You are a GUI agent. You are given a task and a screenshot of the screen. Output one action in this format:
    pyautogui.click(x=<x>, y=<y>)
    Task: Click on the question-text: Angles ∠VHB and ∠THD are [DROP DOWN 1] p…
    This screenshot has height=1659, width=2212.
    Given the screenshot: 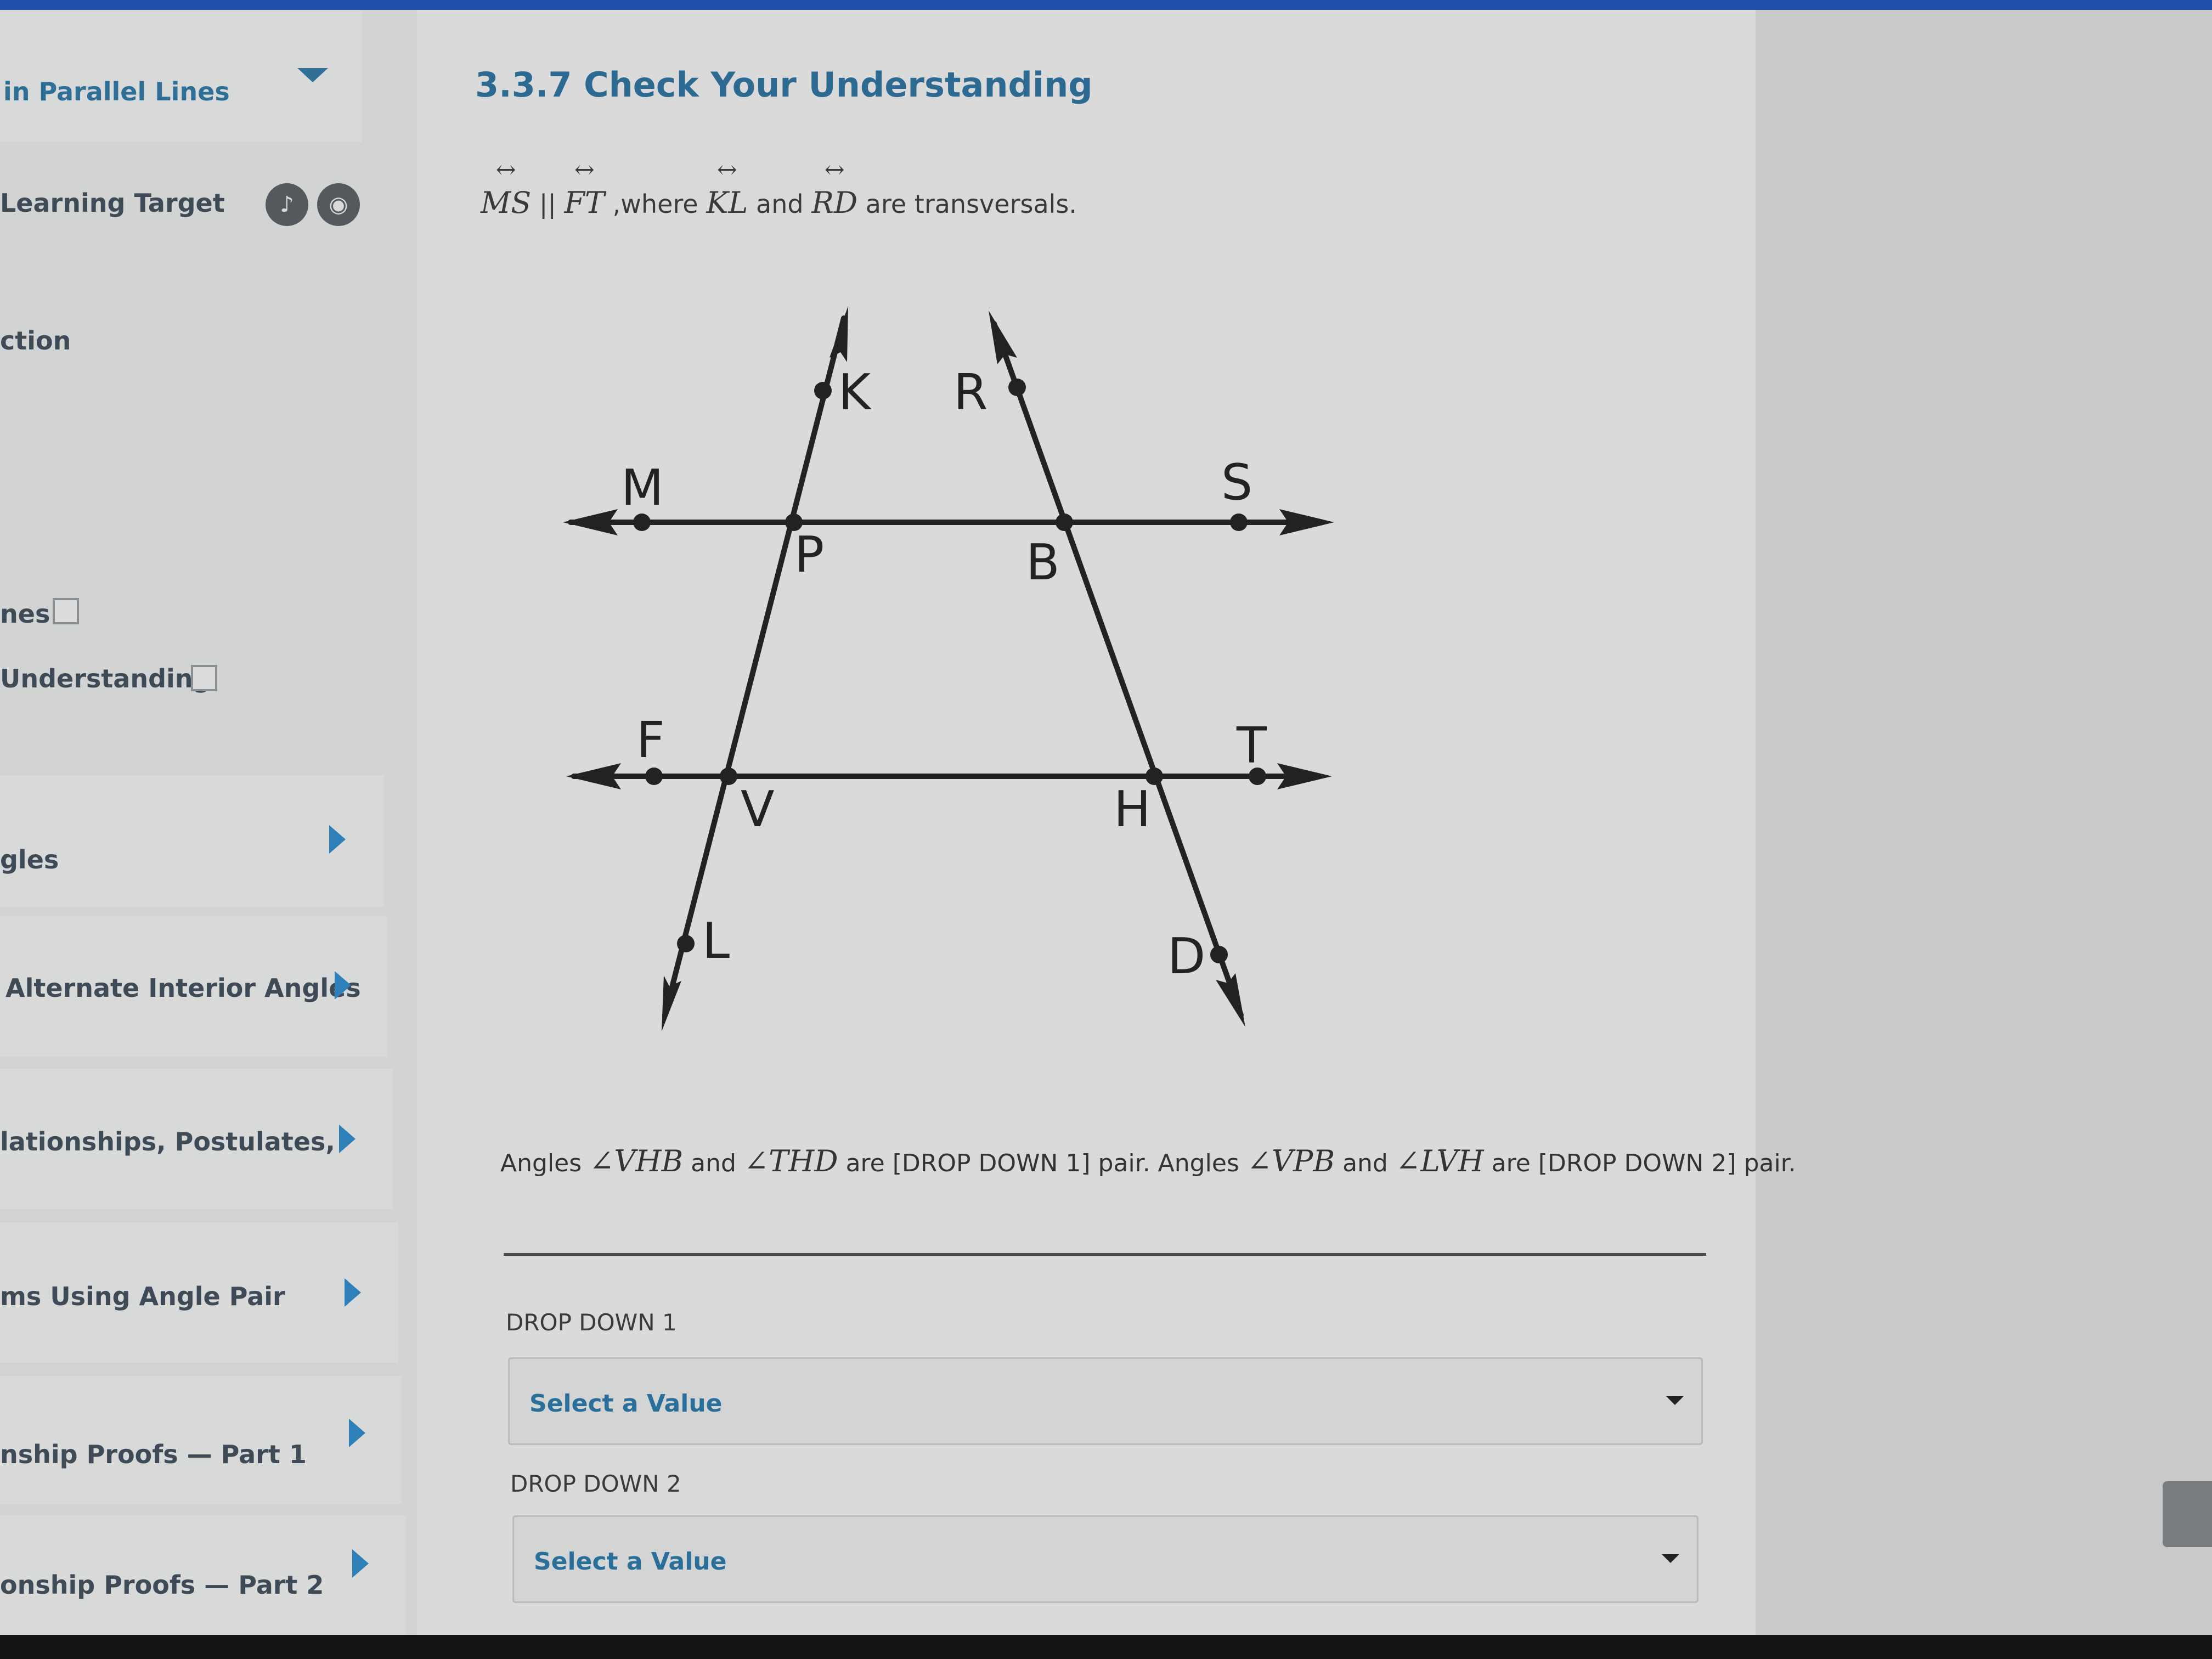 What is the action you would take?
    pyautogui.click(x=1148, y=1161)
    